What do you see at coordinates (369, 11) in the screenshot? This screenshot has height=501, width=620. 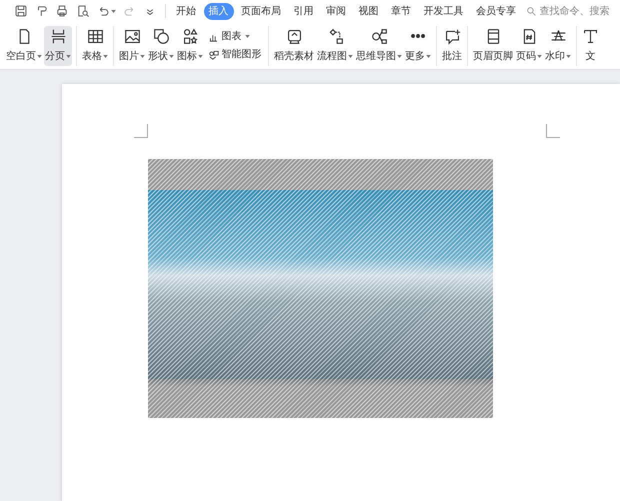 I see `menu-tab: 视图` at bounding box center [369, 11].